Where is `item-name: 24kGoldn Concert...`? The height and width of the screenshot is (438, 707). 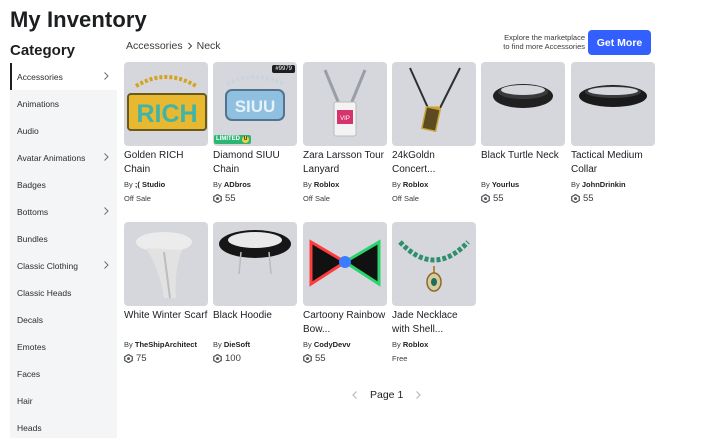
item-name: 24kGoldn Concert... is located at coordinates (434, 163).